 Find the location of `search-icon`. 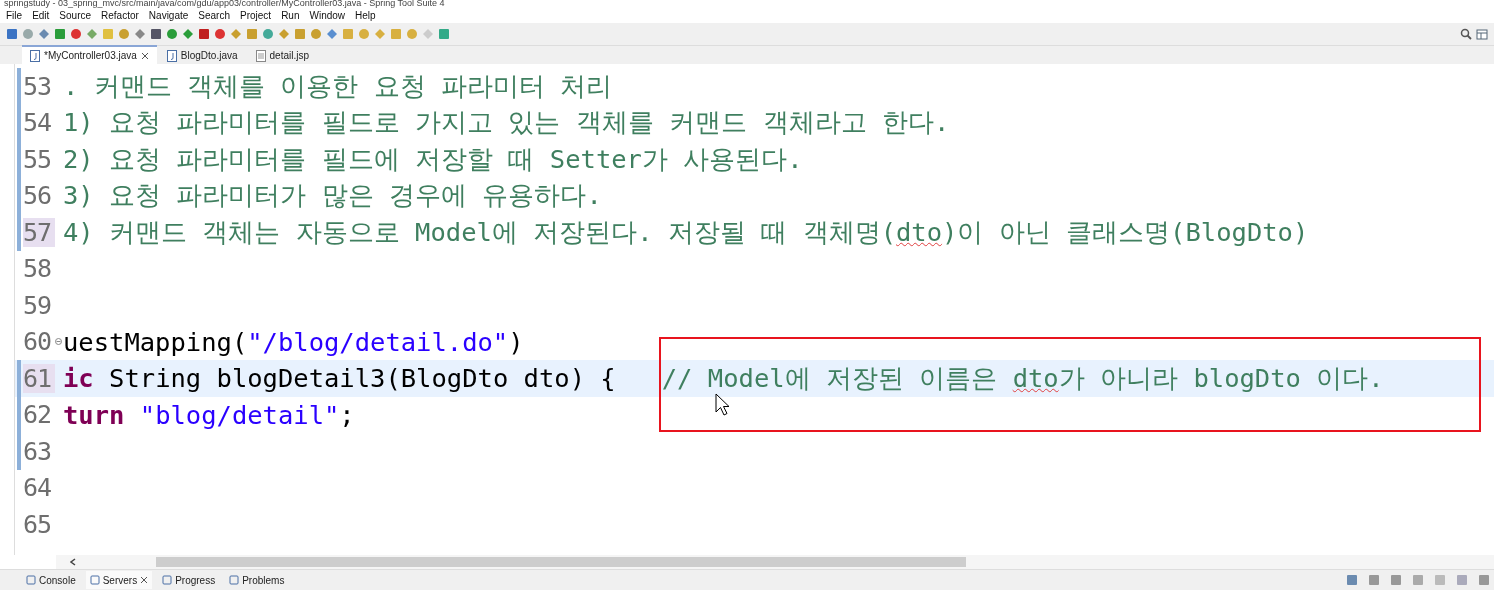

search-icon is located at coordinates (1466, 34).